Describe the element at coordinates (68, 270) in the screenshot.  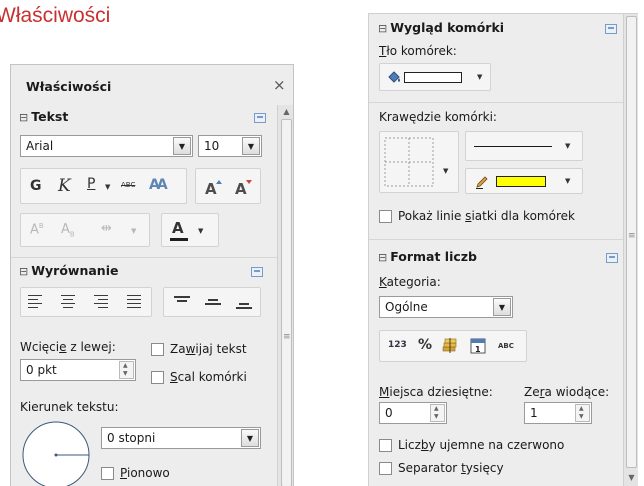
I see `alignment-section-header: ⊟ Wyrównanie` at that location.